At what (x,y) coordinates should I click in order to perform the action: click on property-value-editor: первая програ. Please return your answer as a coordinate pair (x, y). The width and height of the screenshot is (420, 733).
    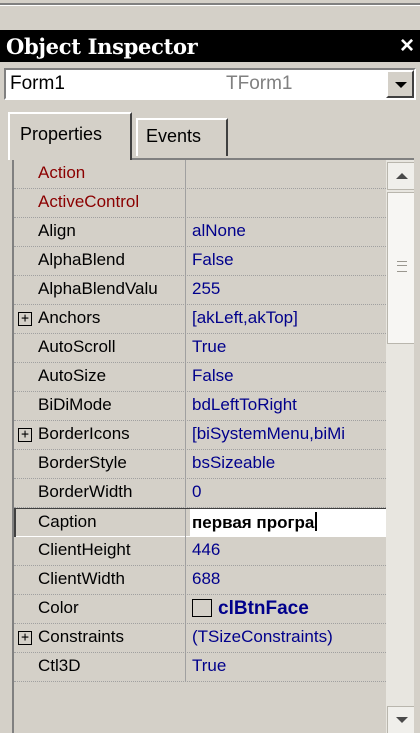
    Looking at the image, I should click on (288, 523).